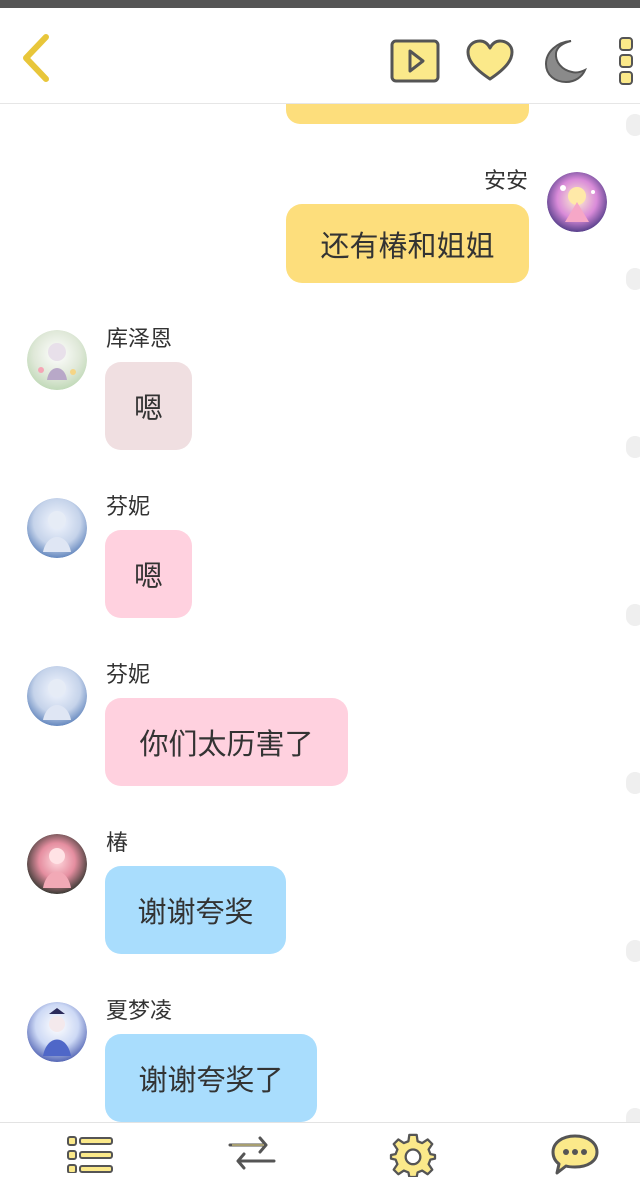 Image resolution: width=640 pixels, height=1177 pixels. I want to click on message-bubble: 谢谢夸奖了, so click(211, 1078).